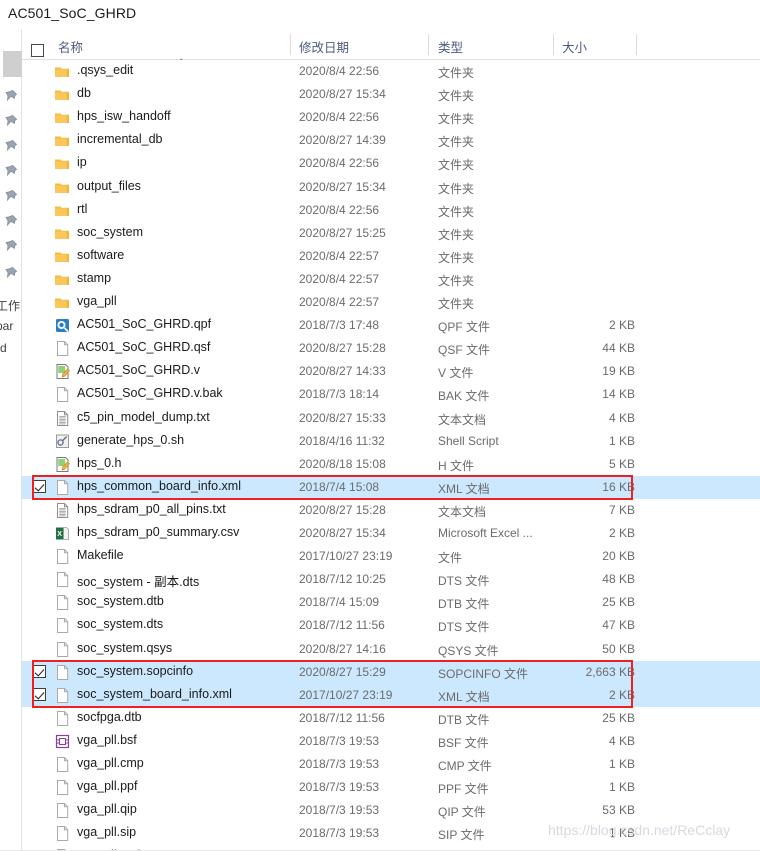 The image size is (760, 851). What do you see at coordinates (391, 117) in the screenshot?
I see `file-row: hps_isw_handoff 2020/8/4 22:56 文件夹` at bounding box center [391, 117].